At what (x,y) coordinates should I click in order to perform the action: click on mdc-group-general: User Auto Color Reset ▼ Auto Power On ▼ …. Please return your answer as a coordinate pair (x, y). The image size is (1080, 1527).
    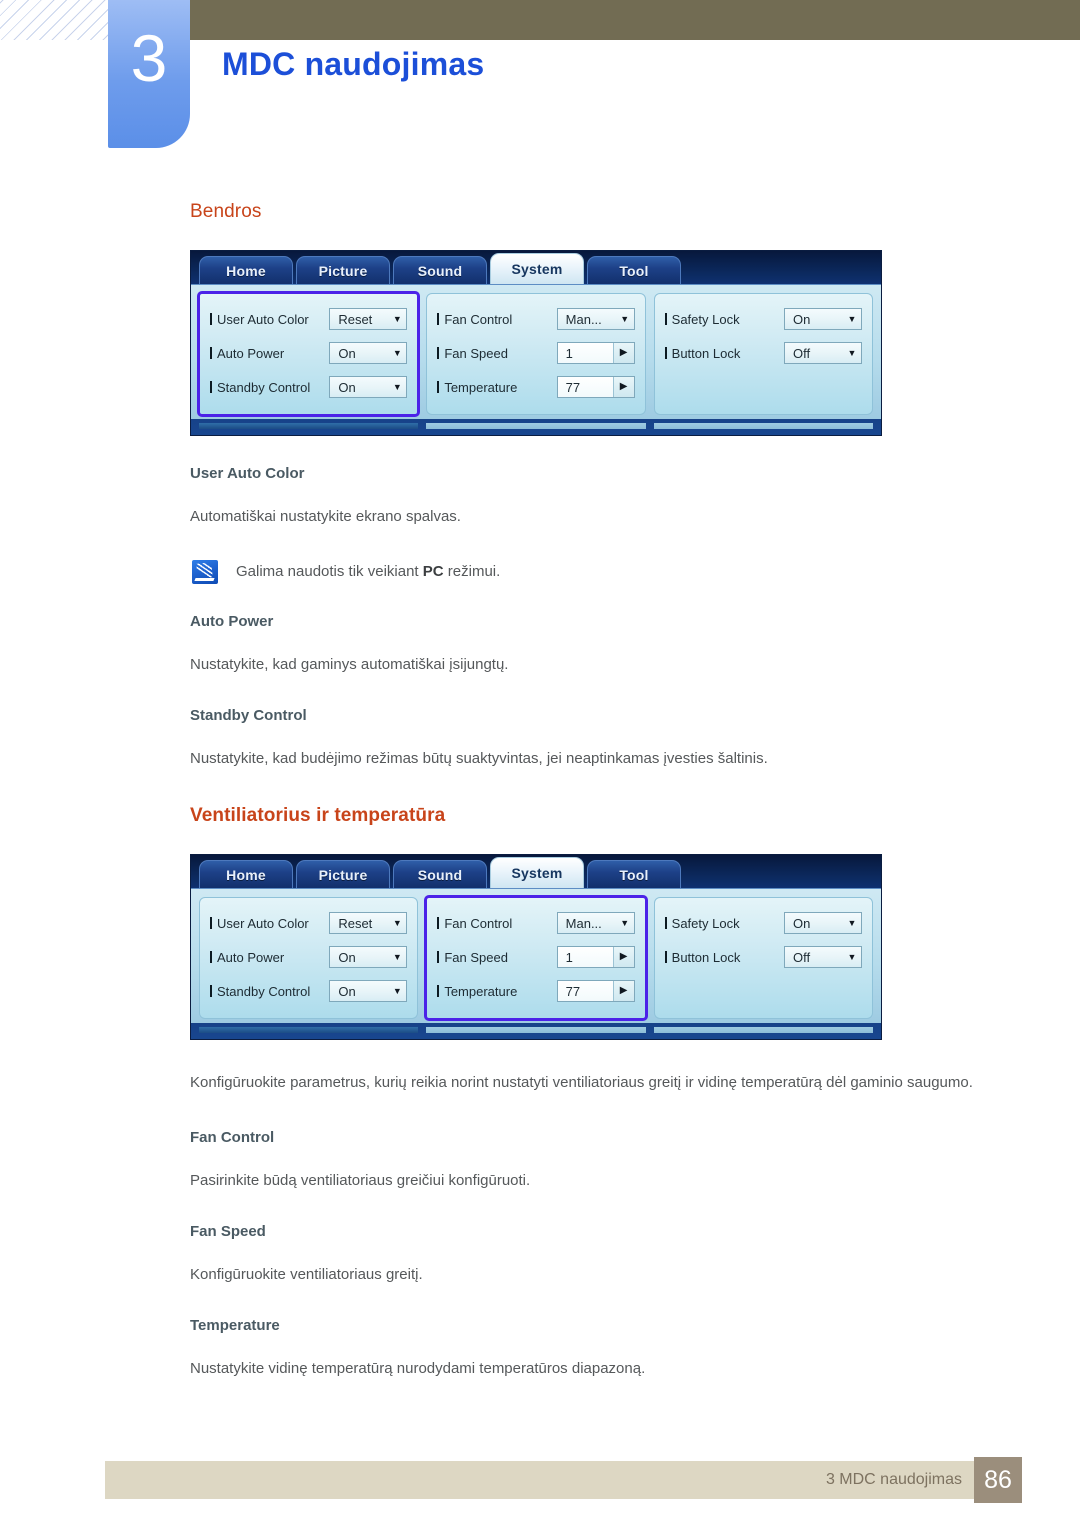
    Looking at the image, I should click on (309, 958).